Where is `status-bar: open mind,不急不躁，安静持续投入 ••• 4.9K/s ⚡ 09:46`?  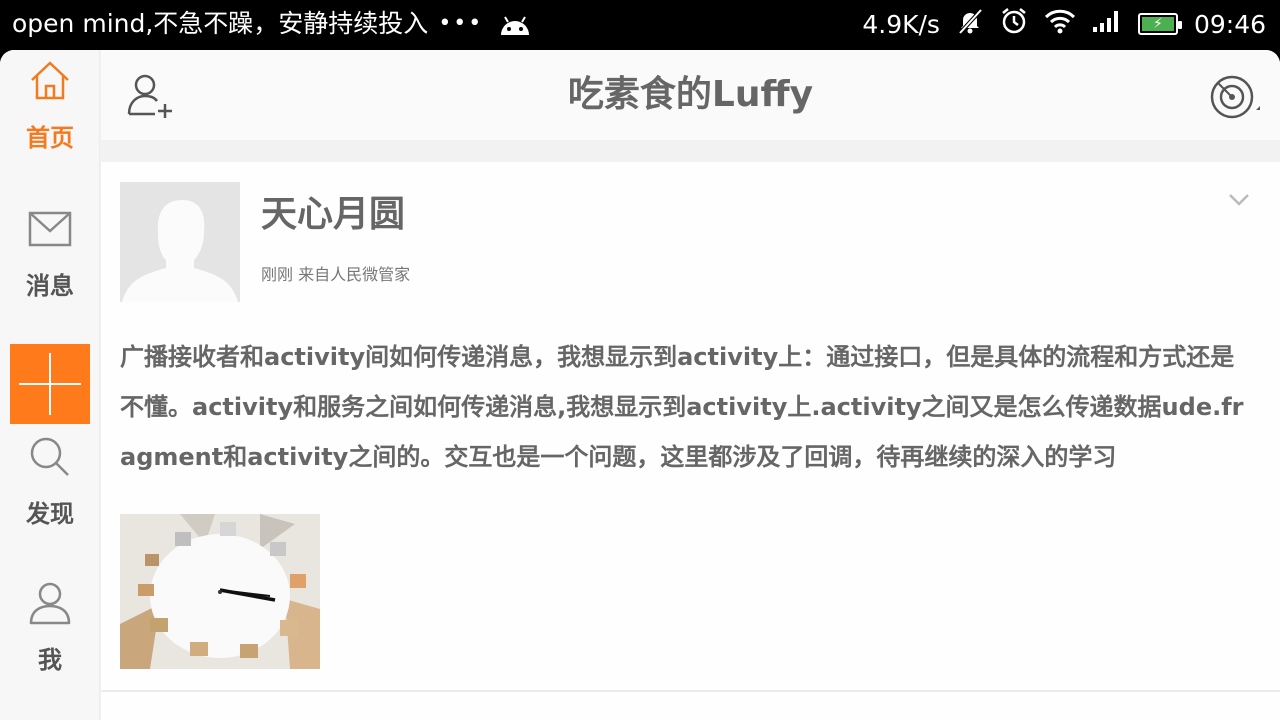 status-bar: open mind,不急不躁，安静持续投入 ••• 4.9K/s ⚡ 09:46 is located at coordinates (640, 25).